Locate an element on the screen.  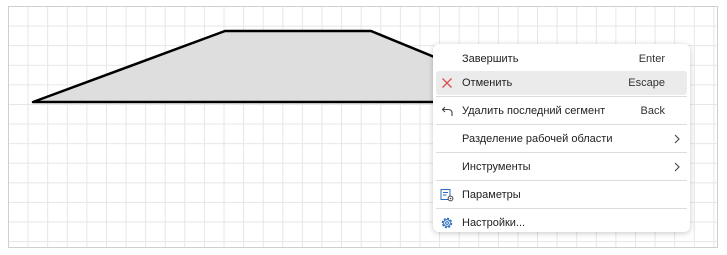
menu-item-finish: Завершить Enter is located at coordinates (561, 59).